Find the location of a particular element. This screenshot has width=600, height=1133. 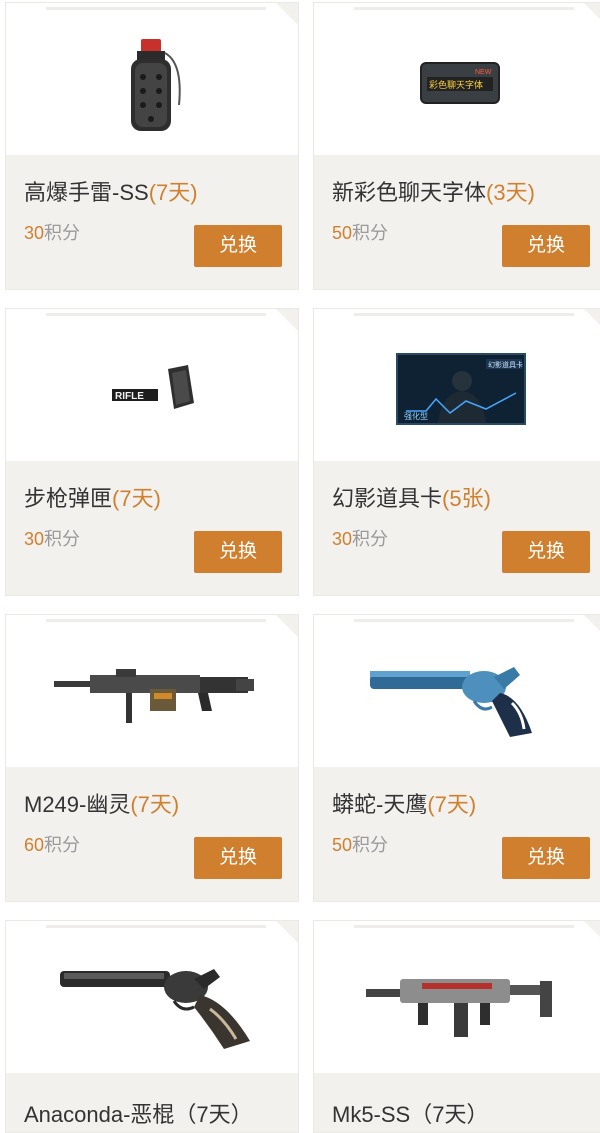

rifle-magazine-icon: RIFLE is located at coordinates (153, 387).